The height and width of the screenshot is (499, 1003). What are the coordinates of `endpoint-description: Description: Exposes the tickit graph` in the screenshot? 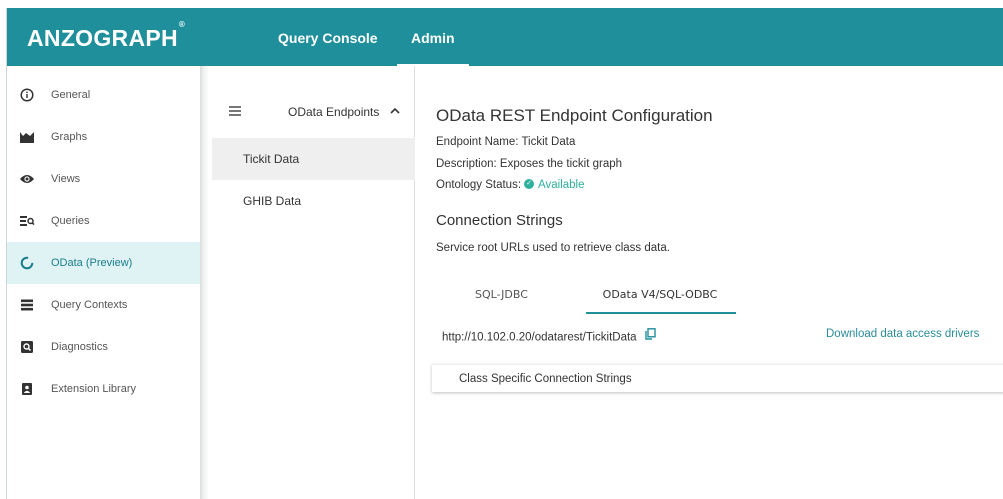 It's located at (529, 164).